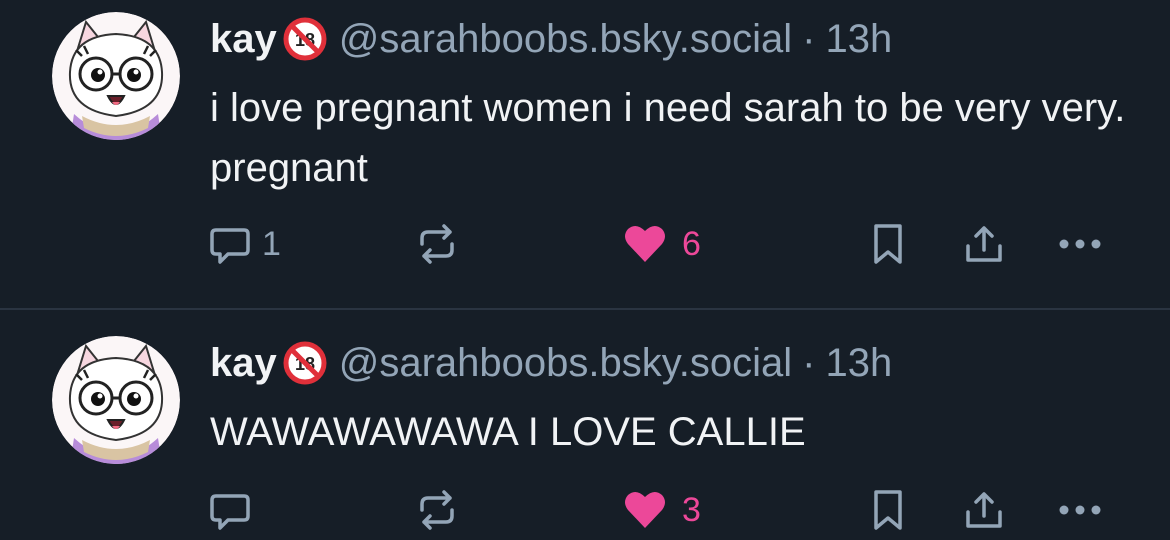 The height and width of the screenshot is (540, 1170). I want to click on post-actions: 1 6, so click(585, 244).